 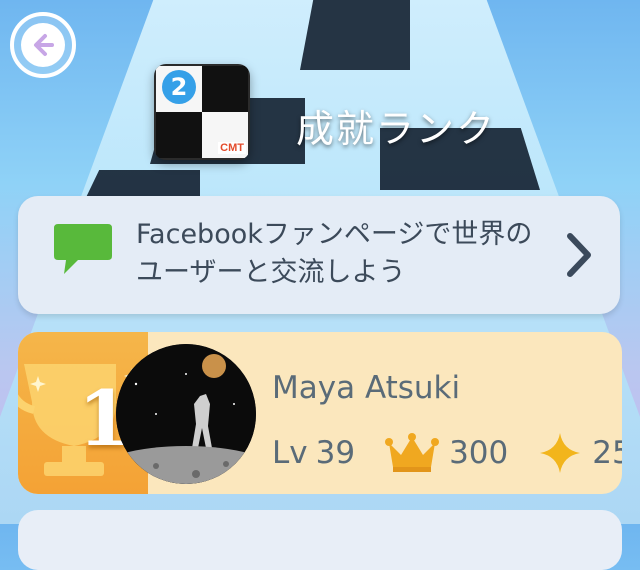 I want to click on player-name: Maya Atsuki, so click(x=366, y=388).